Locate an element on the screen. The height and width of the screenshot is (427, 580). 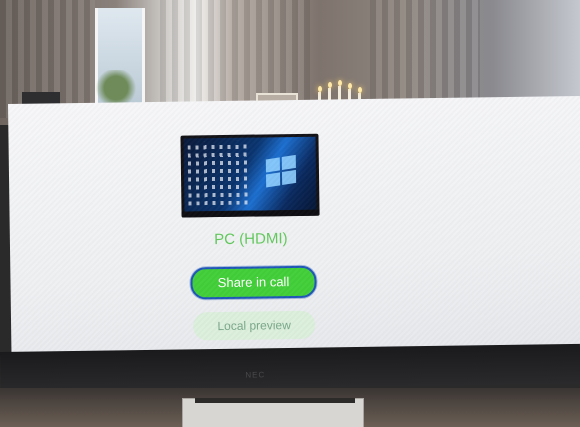
source-label: PC (HDMI) is located at coordinates (251, 239).